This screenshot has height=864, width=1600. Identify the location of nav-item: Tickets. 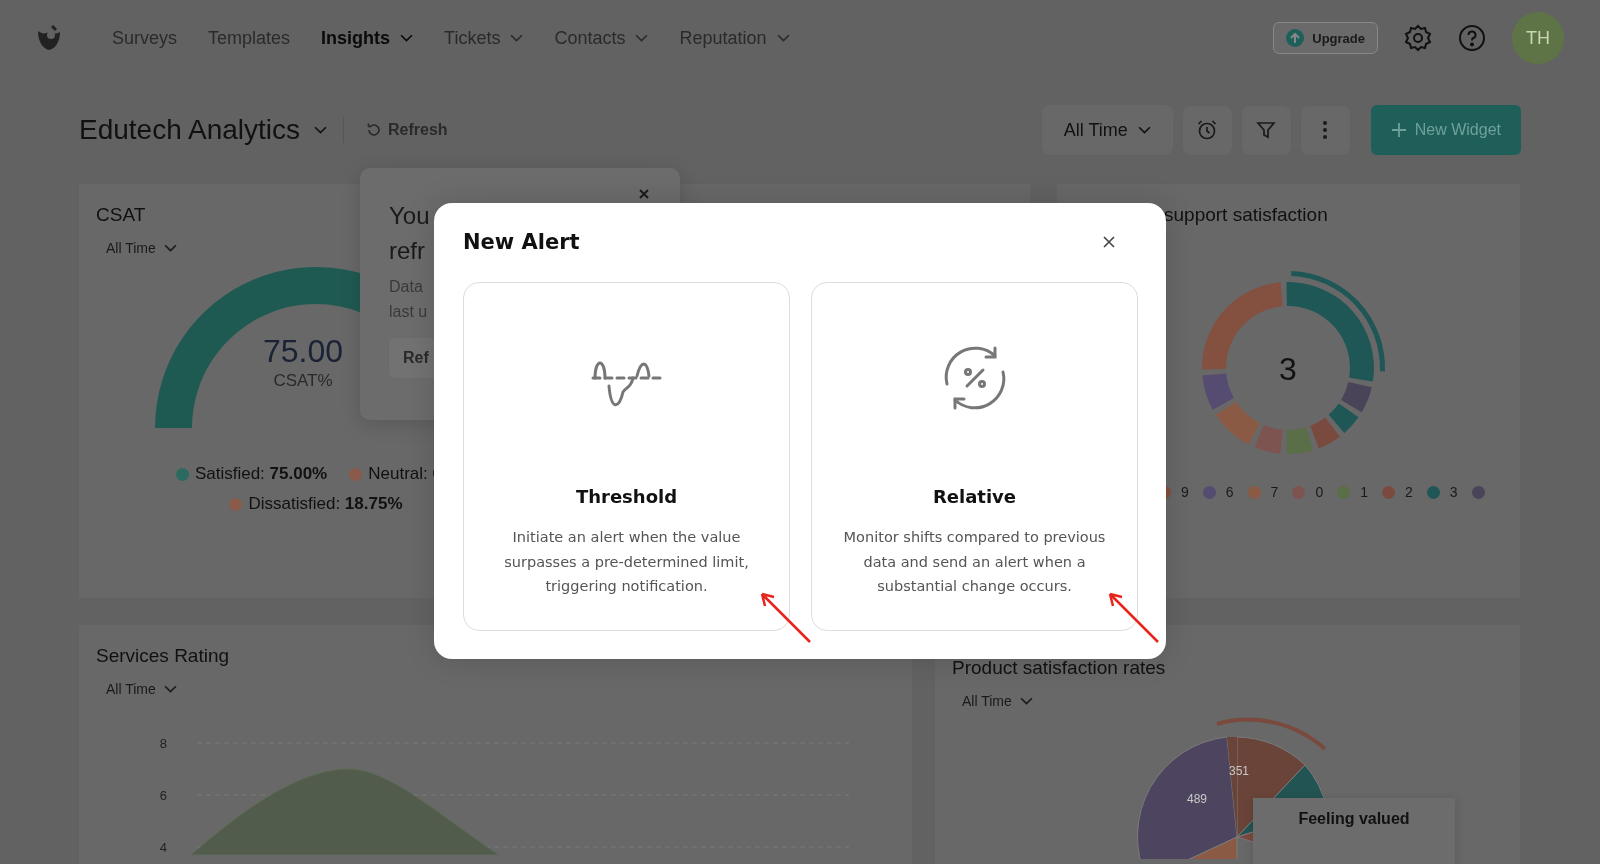
(484, 38).